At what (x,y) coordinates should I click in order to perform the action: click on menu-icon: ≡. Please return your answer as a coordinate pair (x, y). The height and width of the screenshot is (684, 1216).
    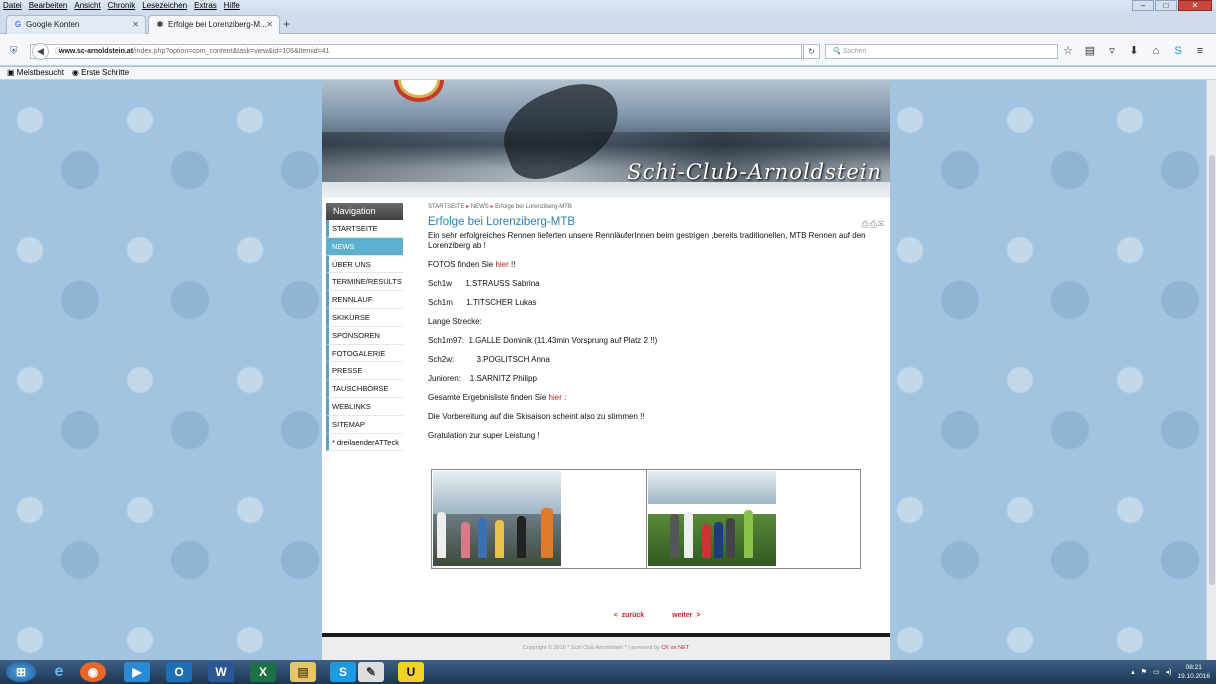
    Looking at the image, I should click on (1200, 51).